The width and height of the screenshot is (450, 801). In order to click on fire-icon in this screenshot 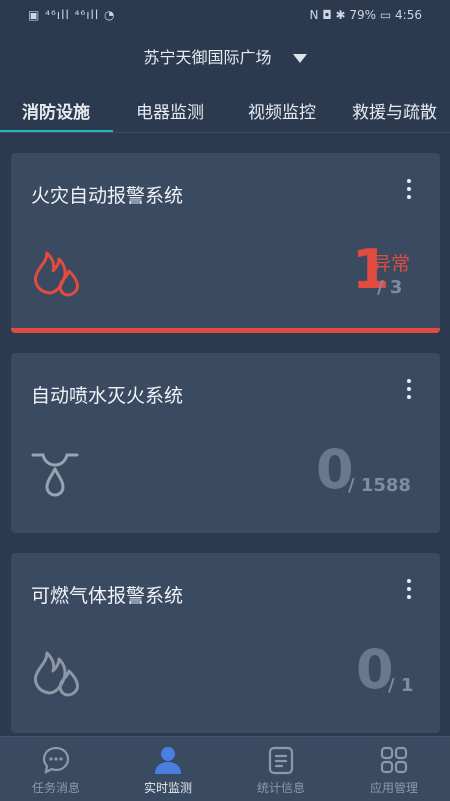, I will do `click(56, 274)`.